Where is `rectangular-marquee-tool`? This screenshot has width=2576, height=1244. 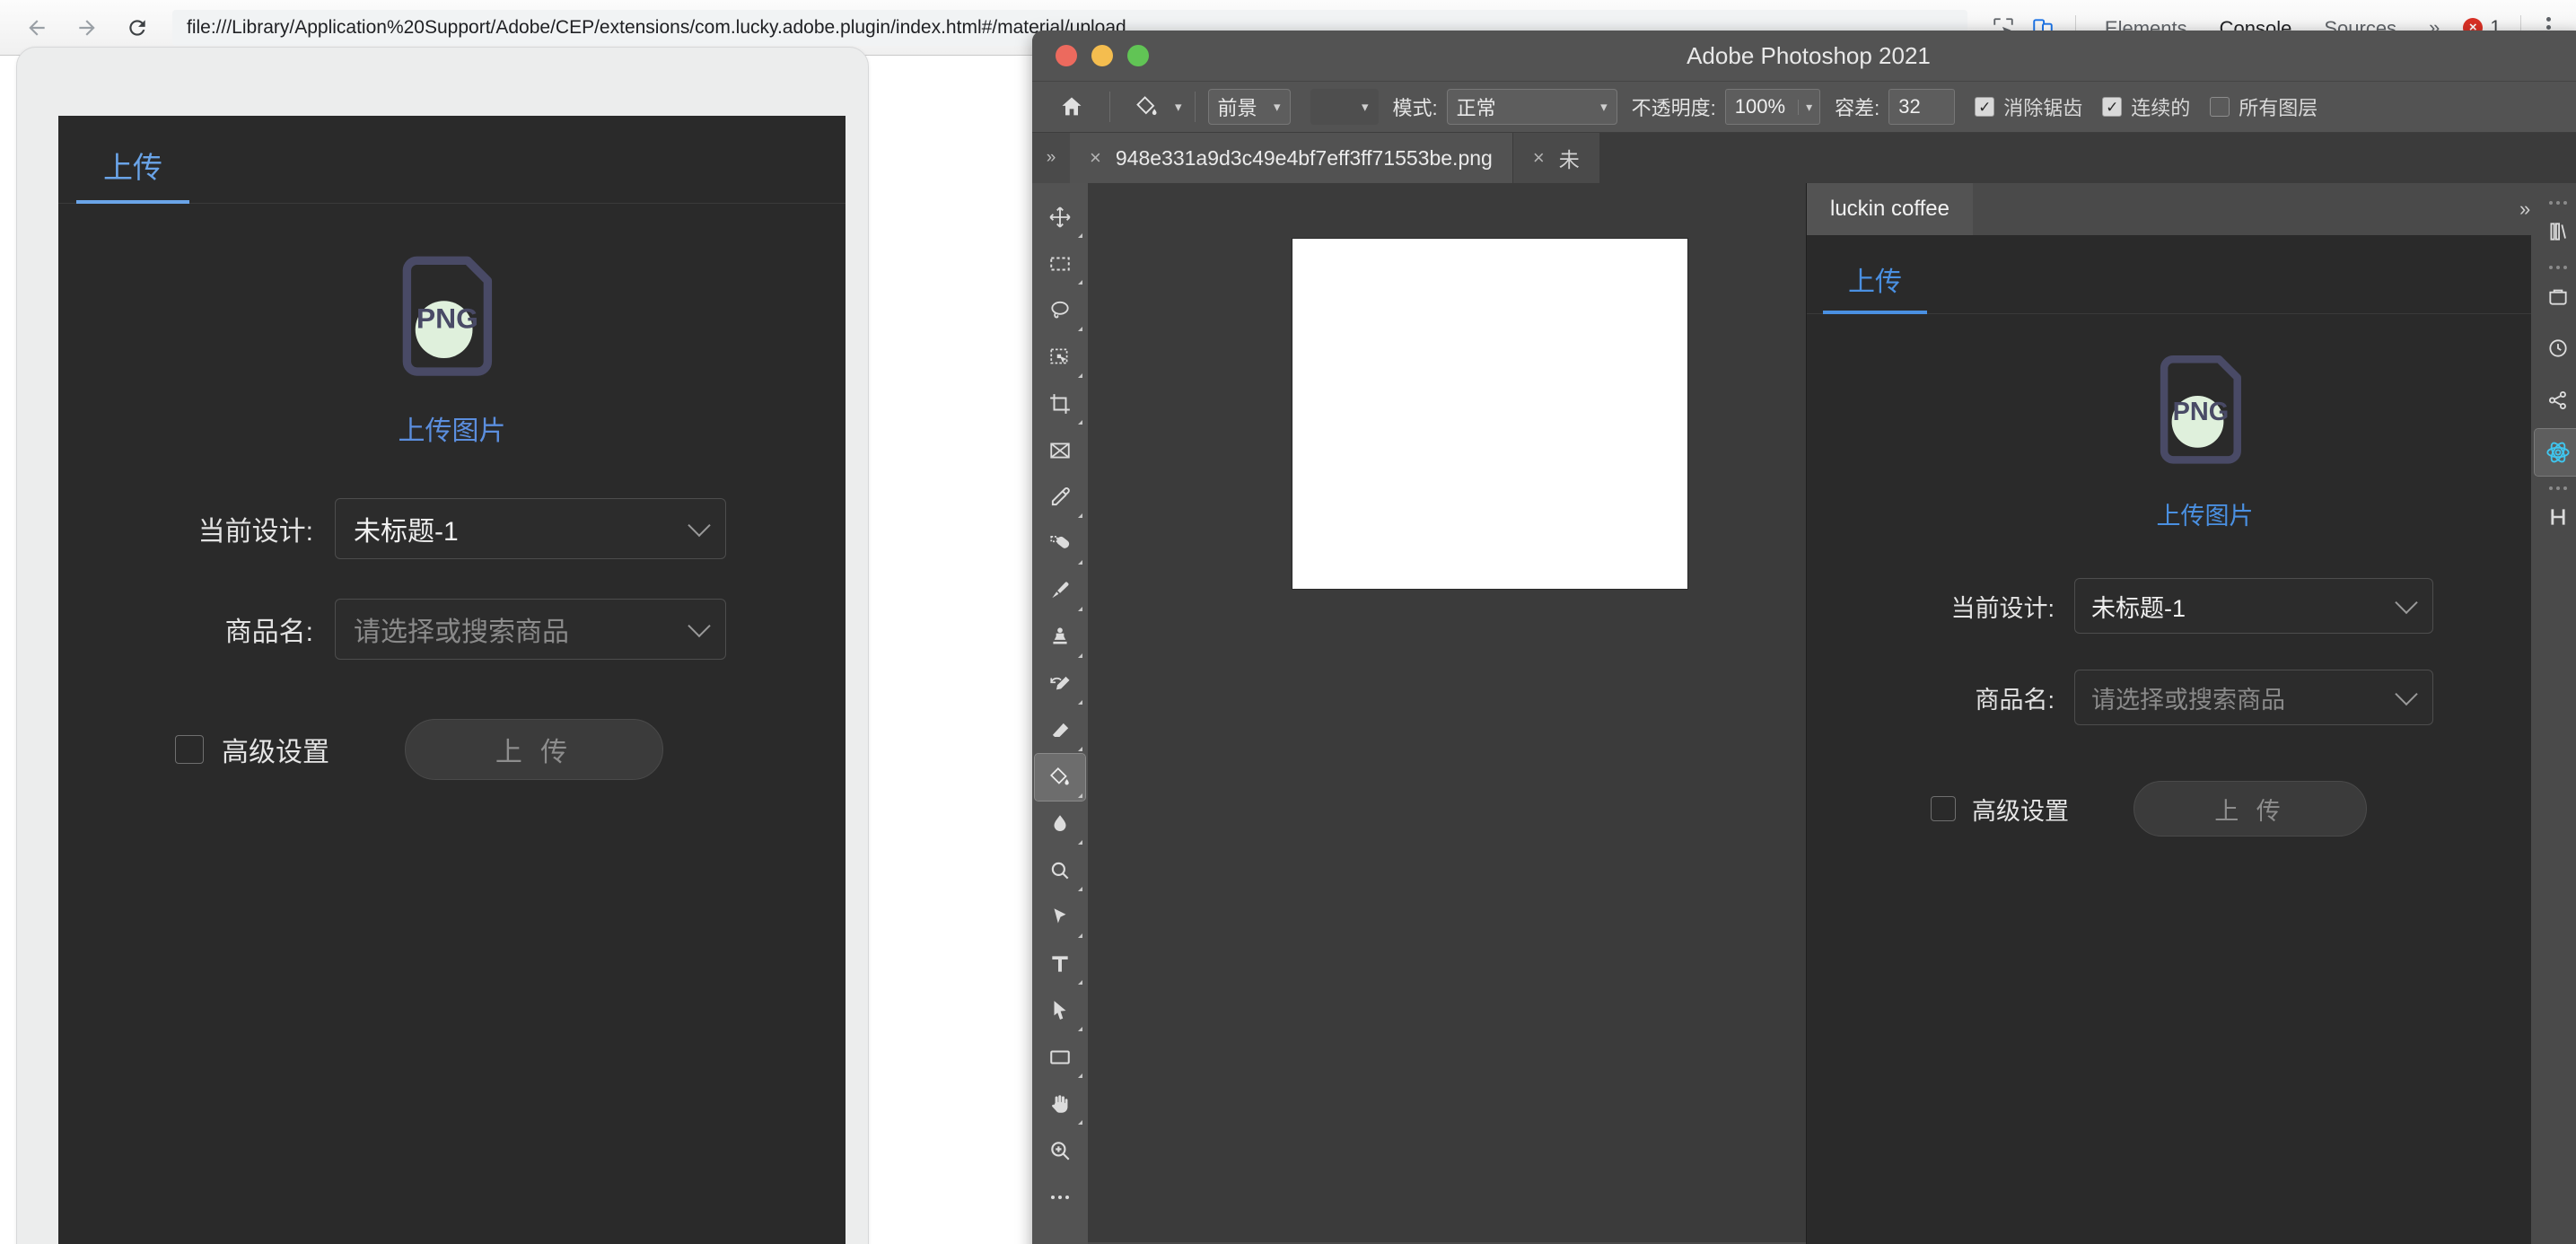 rectangular-marquee-tool is located at coordinates (1060, 264).